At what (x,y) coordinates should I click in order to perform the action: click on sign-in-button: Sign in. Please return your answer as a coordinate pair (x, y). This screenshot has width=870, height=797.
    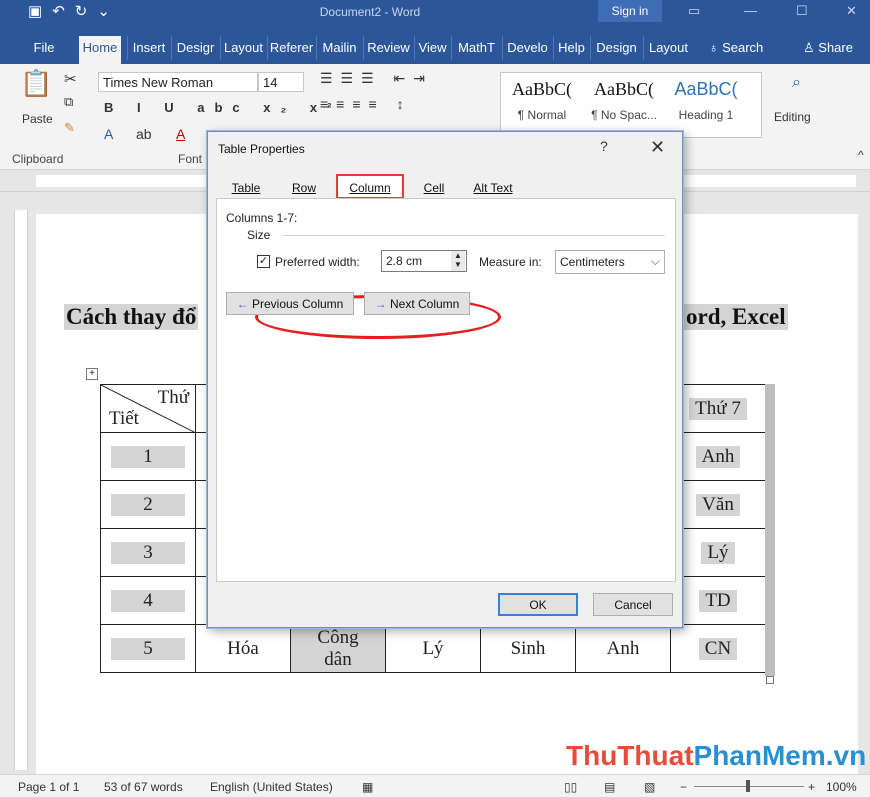
    Looking at the image, I should click on (630, 11).